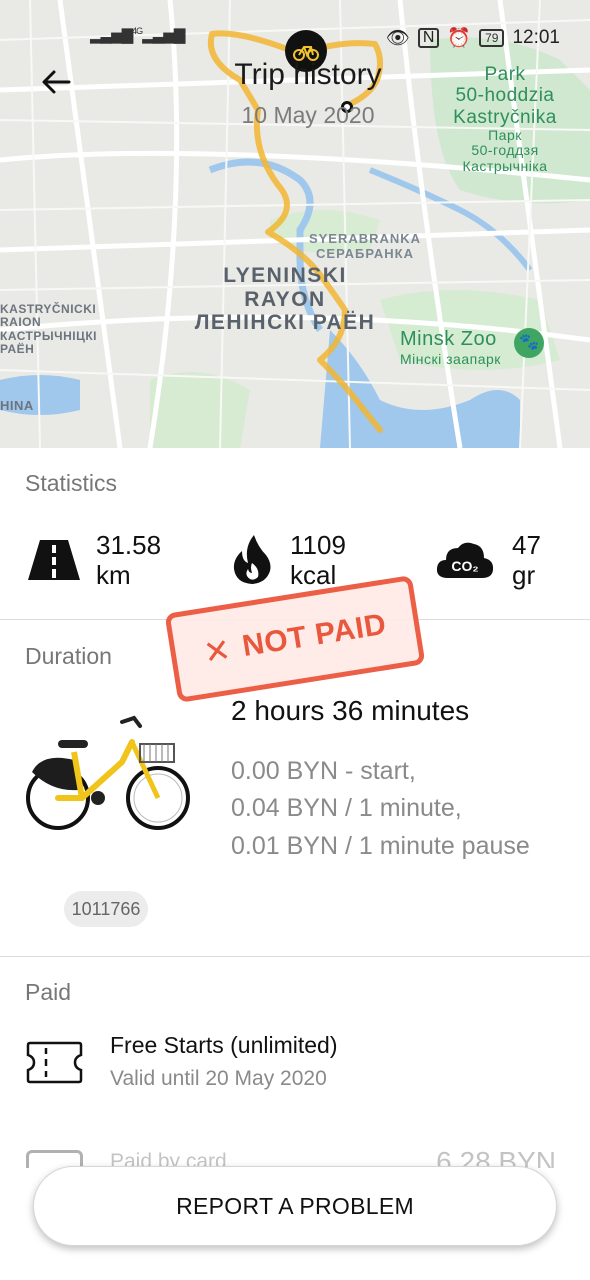 The width and height of the screenshot is (590, 1280). Describe the element at coordinates (295, 1154) in the screenshot. I see `partial-paid-row: Paid by card 6.28 BYN` at that location.